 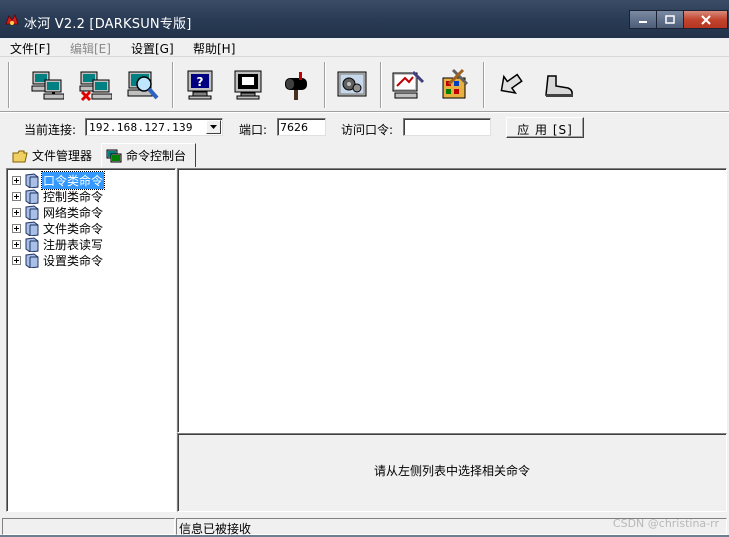 I want to click on maximize-button, so click(x=669, y=19).